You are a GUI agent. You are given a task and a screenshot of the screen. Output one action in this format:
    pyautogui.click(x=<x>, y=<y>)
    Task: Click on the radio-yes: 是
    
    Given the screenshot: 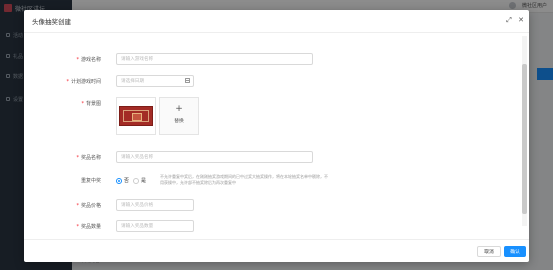 What is the action you would take?
    pyautogui.click(x=139, y=180)
    